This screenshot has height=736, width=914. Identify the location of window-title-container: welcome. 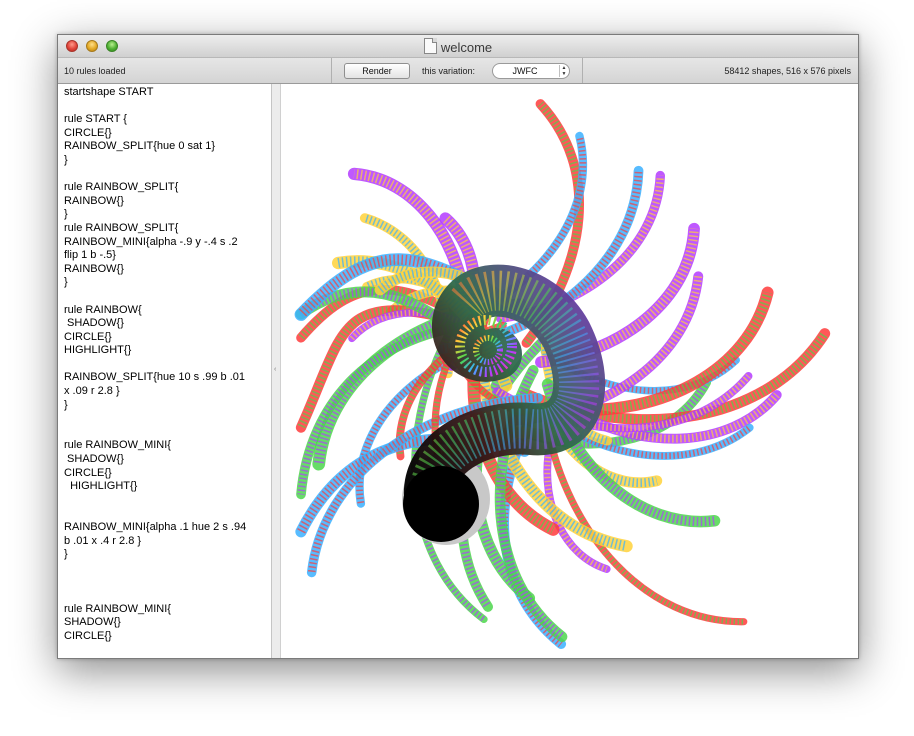
(458, 46).